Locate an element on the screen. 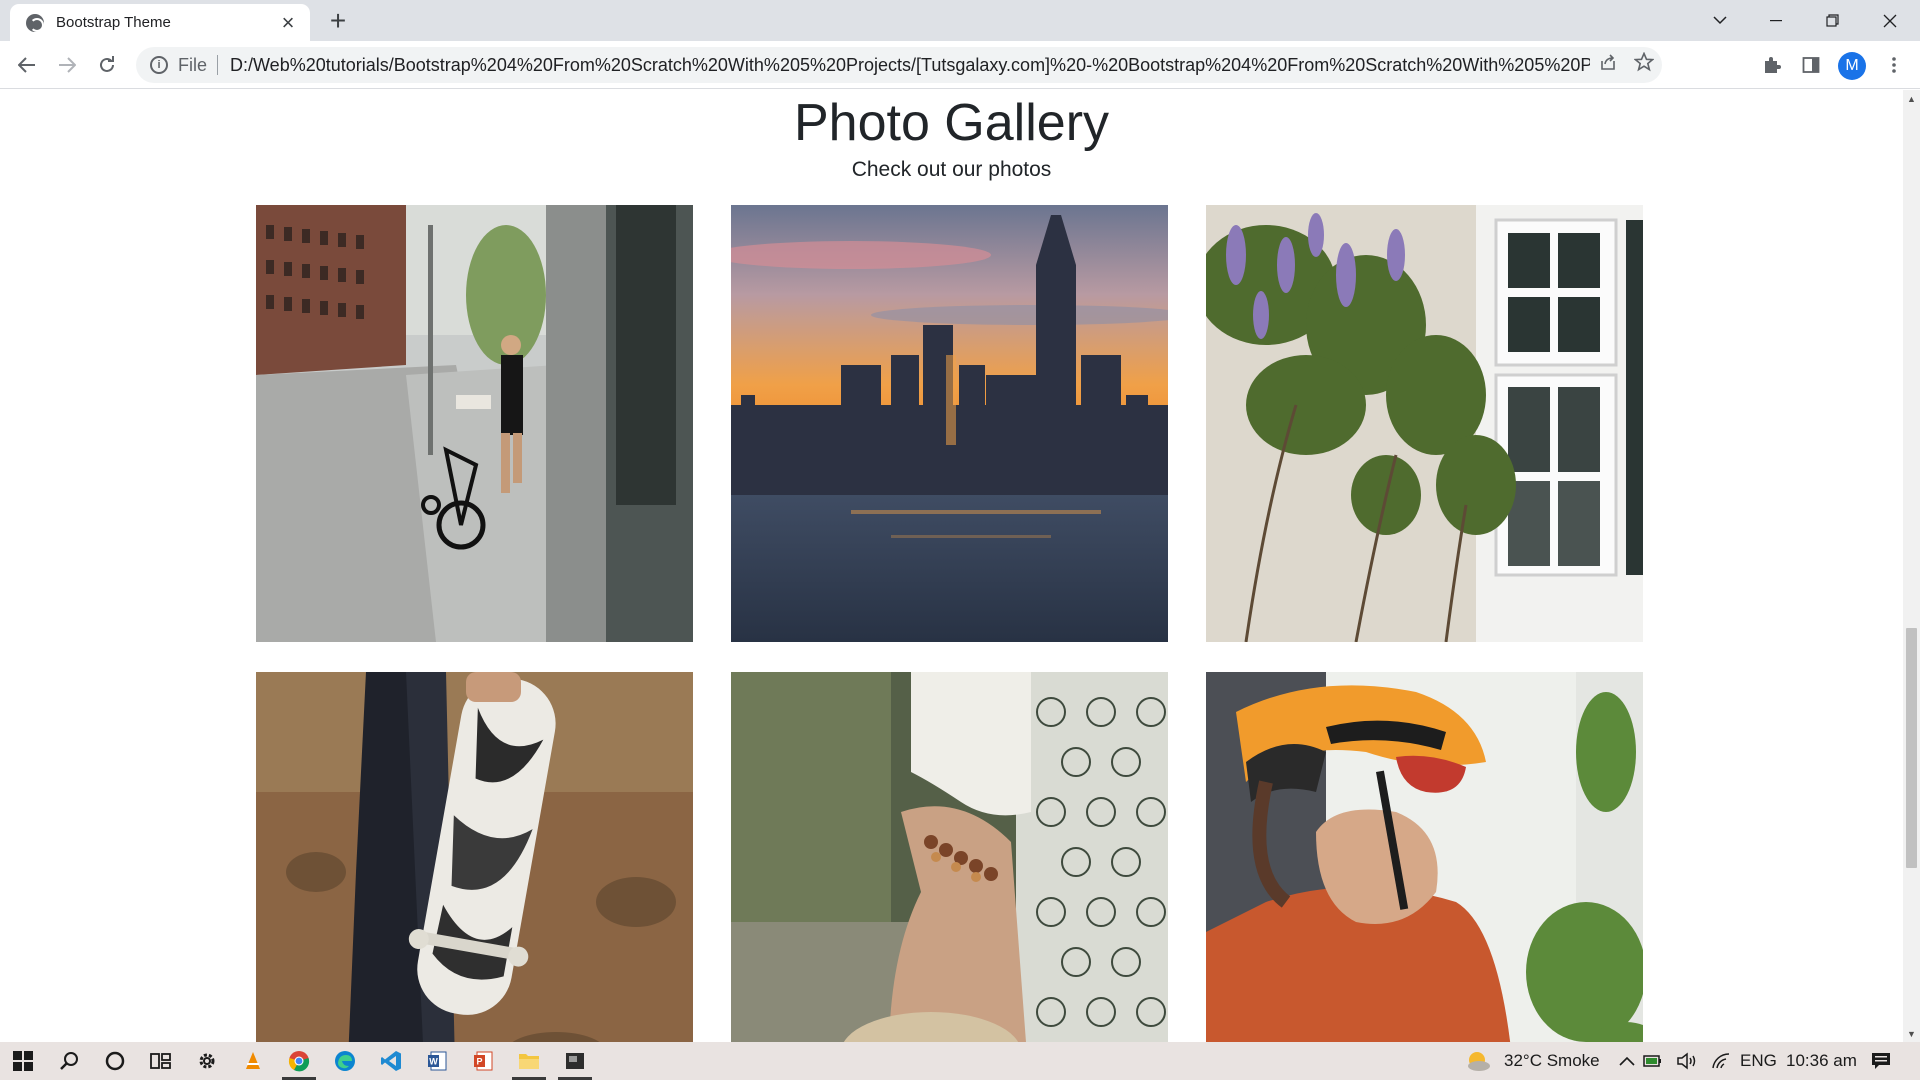  gallery-photo-bracelets is located at coordinates (949, 857).